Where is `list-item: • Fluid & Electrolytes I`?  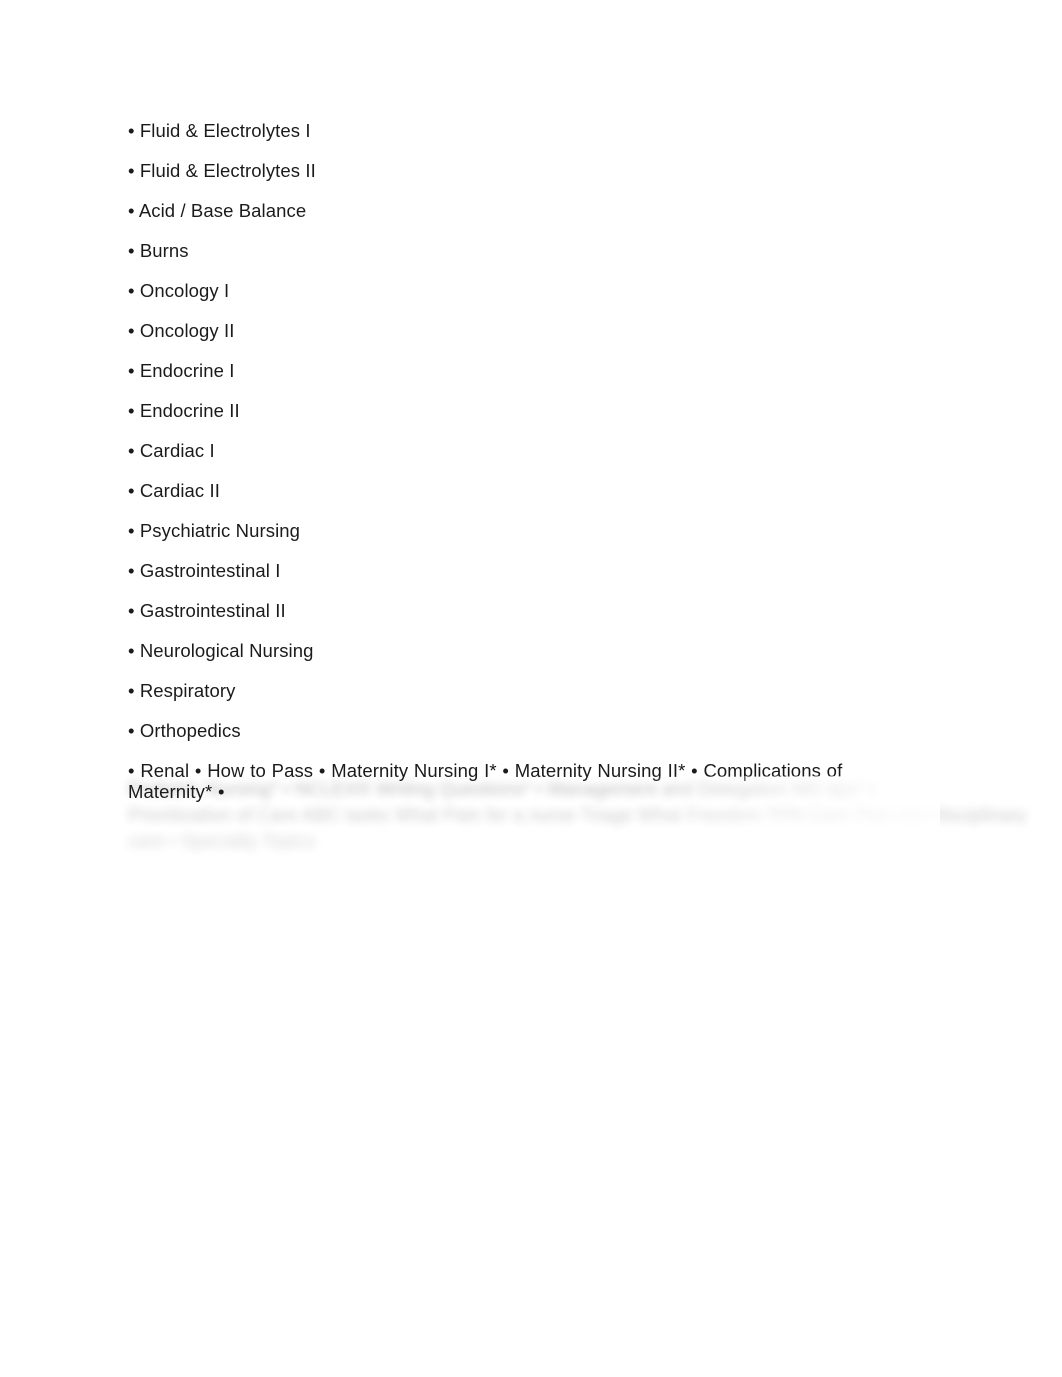
list-item: • Fluid & Electrolytes I is located at coordinates (533, 130).